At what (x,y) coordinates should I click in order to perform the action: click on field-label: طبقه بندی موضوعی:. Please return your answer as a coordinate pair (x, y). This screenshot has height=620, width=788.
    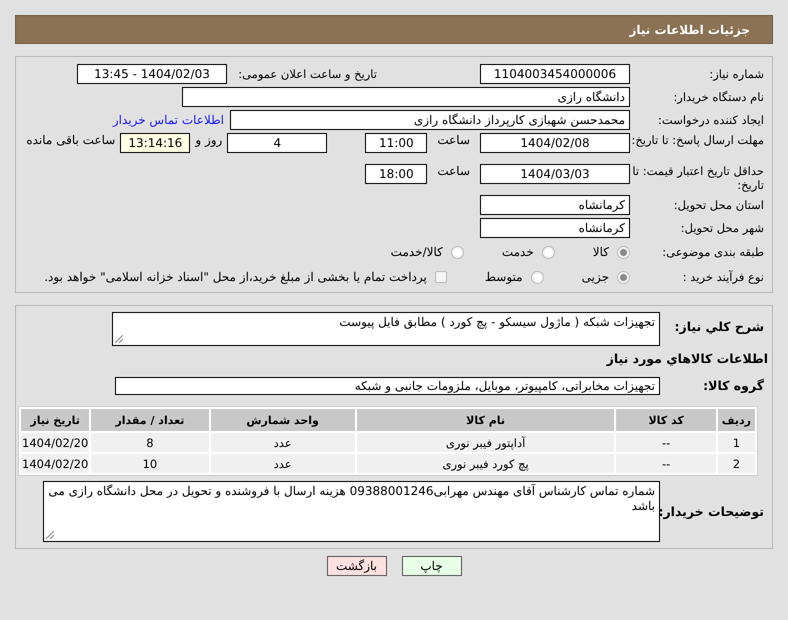
    Looking at the image, I should click on (713, 252).